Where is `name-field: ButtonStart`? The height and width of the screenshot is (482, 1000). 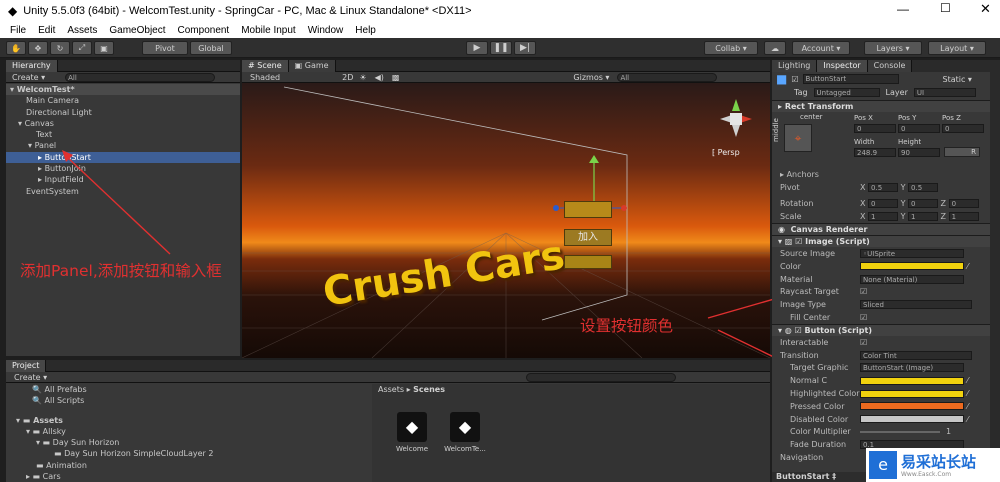 name-field: ButtonStart is located at coordinates (850, 79).